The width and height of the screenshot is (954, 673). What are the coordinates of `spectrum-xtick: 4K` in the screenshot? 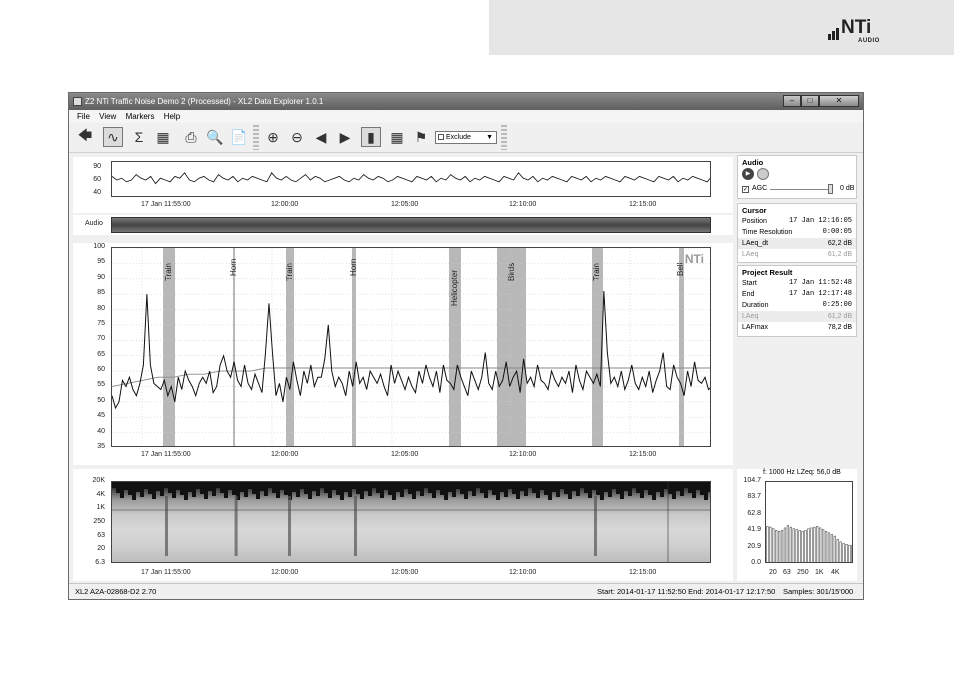 It's located at (835, 572).